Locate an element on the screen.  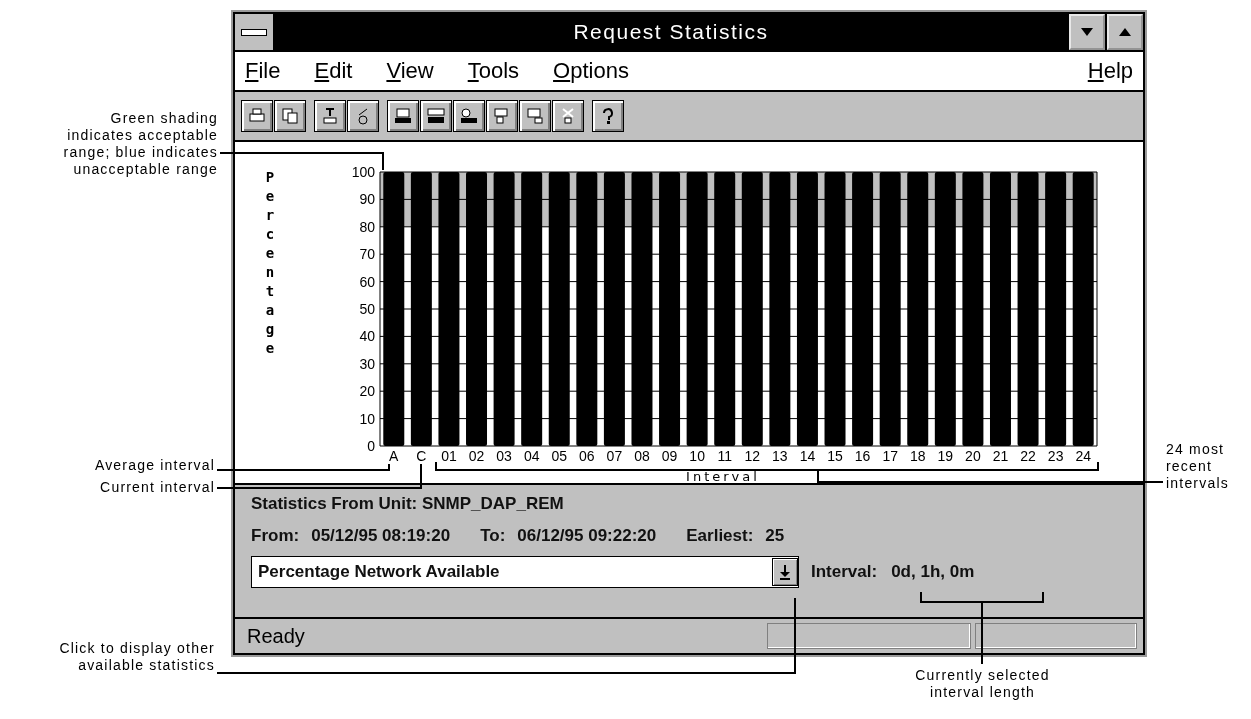
y-tick-label: 70 is located at coordinates (367, 254).